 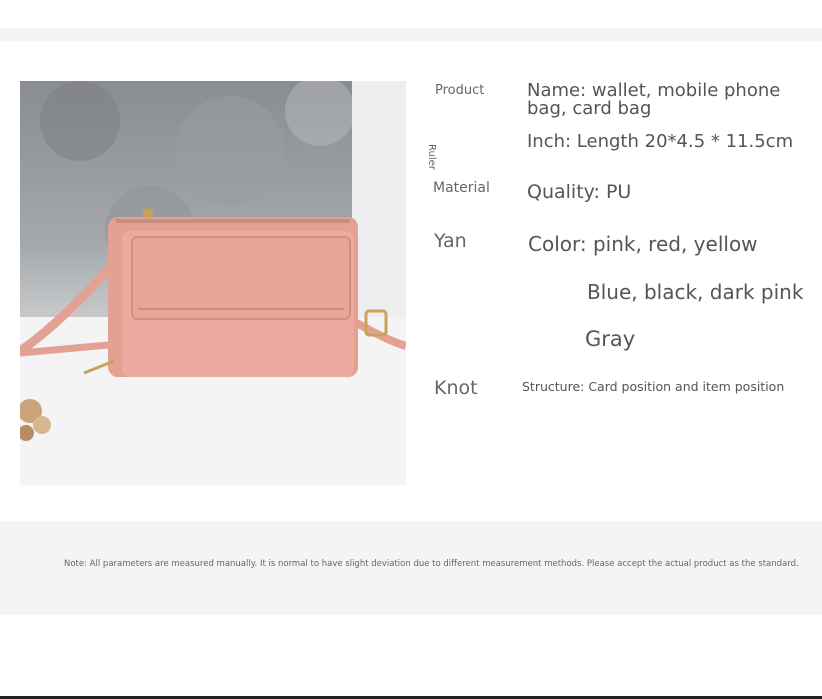 What do you see at coordinates (461, 188) in the screenshot?
I see `material-label: Material` at bounding box center [461, 188].